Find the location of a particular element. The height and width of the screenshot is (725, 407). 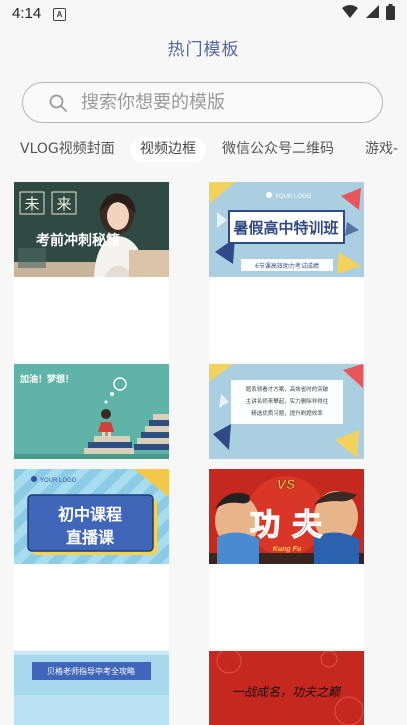

status-bar: 4:14 A is located at coordinates (203, 14).